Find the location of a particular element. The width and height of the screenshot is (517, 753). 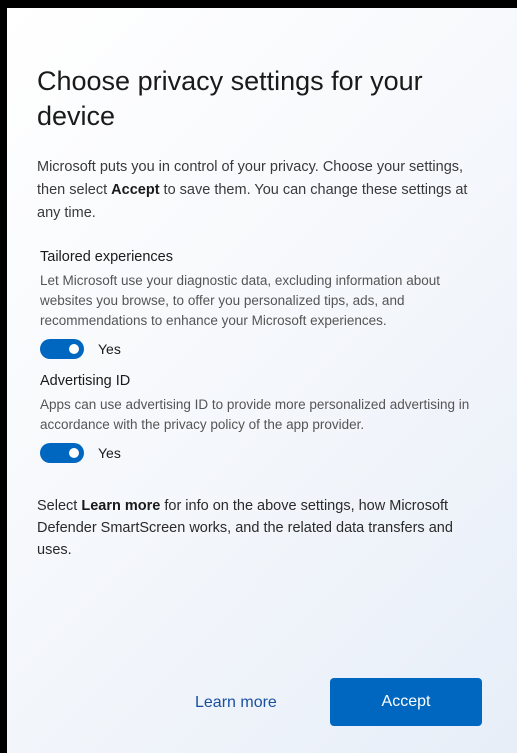

learn-more-link: Learn more is located at coordinates (236, 703).